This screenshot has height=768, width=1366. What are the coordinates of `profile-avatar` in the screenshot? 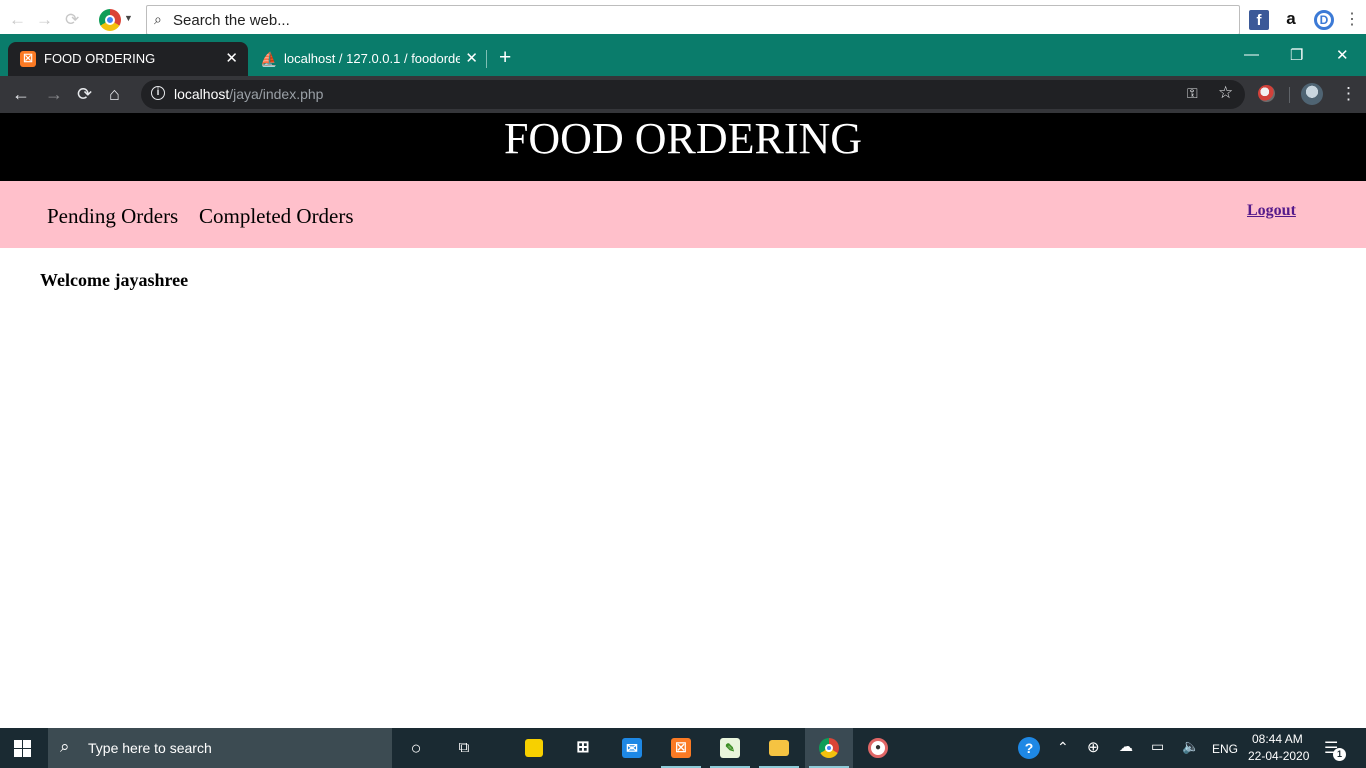 It's located at (1312, 94).